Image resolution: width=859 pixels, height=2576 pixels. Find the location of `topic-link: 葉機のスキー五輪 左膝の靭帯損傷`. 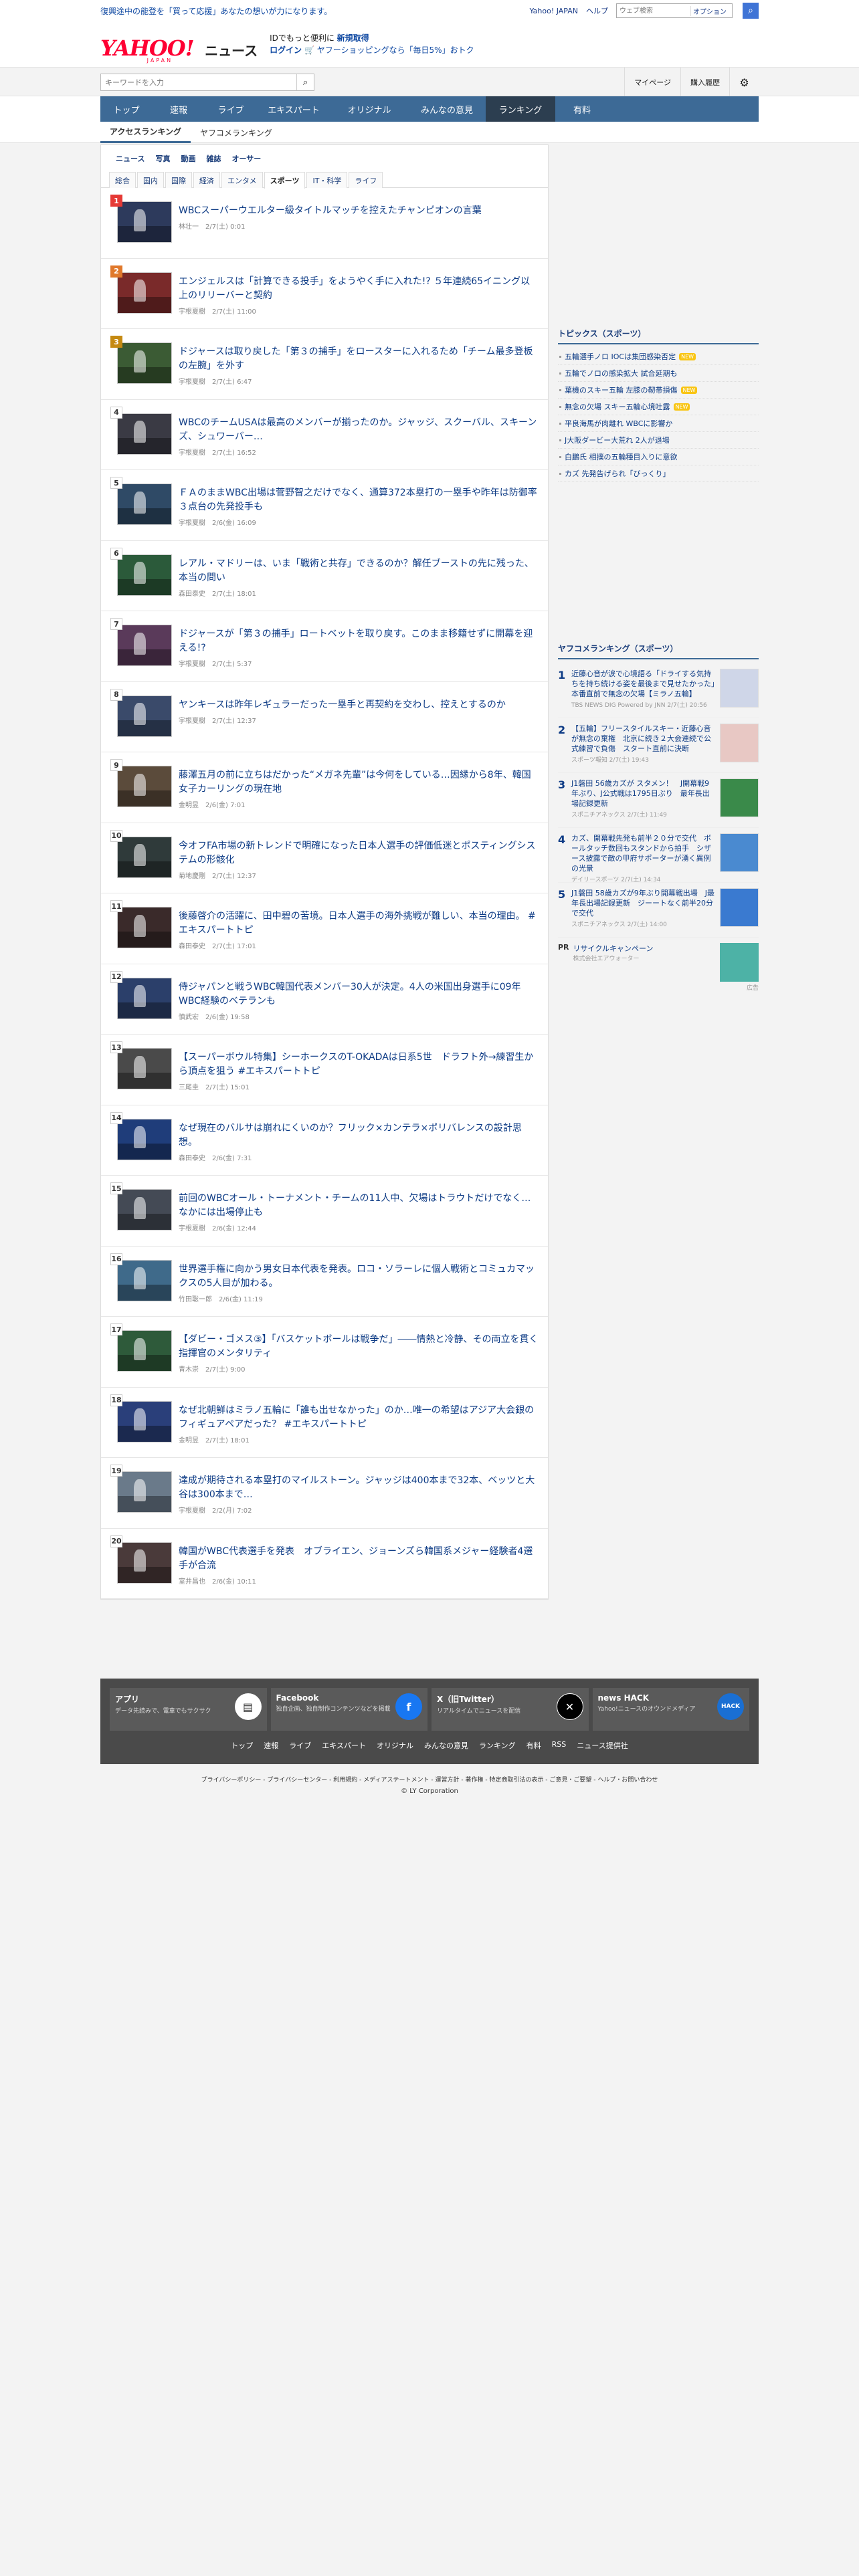

topic-link: 葉機のスキー五輪 左膝の靭帯損傷 is located at coordinates (622, 390).